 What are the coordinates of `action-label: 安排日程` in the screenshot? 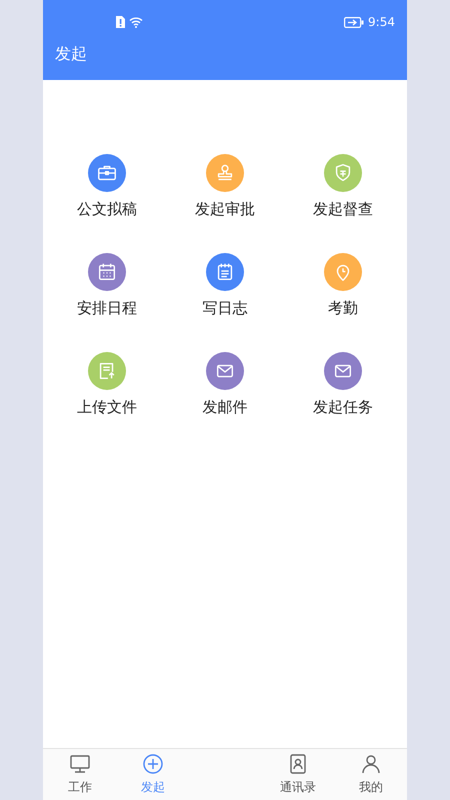 It's located at (107, 308).